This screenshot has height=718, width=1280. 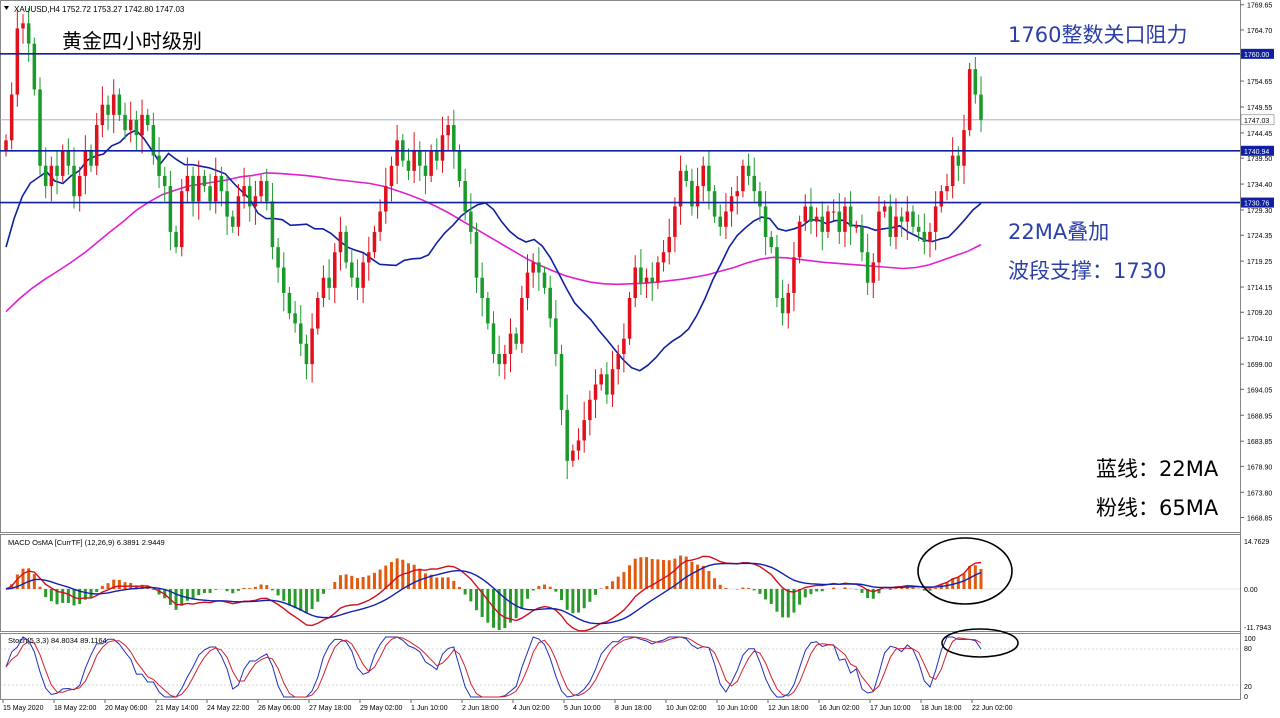 What do you see at coordinates (1259, 159) in the screenshot?
I see `y-tick-label: 1739.50` at bounding box center [1259, 159].